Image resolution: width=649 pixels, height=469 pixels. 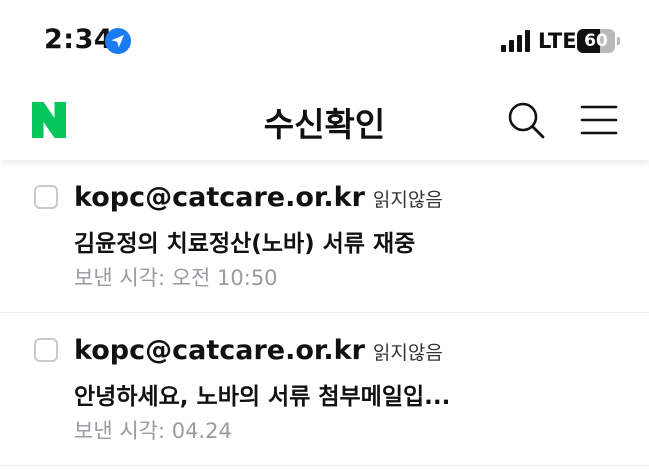 What do you see at coordinates (596, 41) in the screenshot?
I see `battery-percent: 60` at bounding box center [596, 41].